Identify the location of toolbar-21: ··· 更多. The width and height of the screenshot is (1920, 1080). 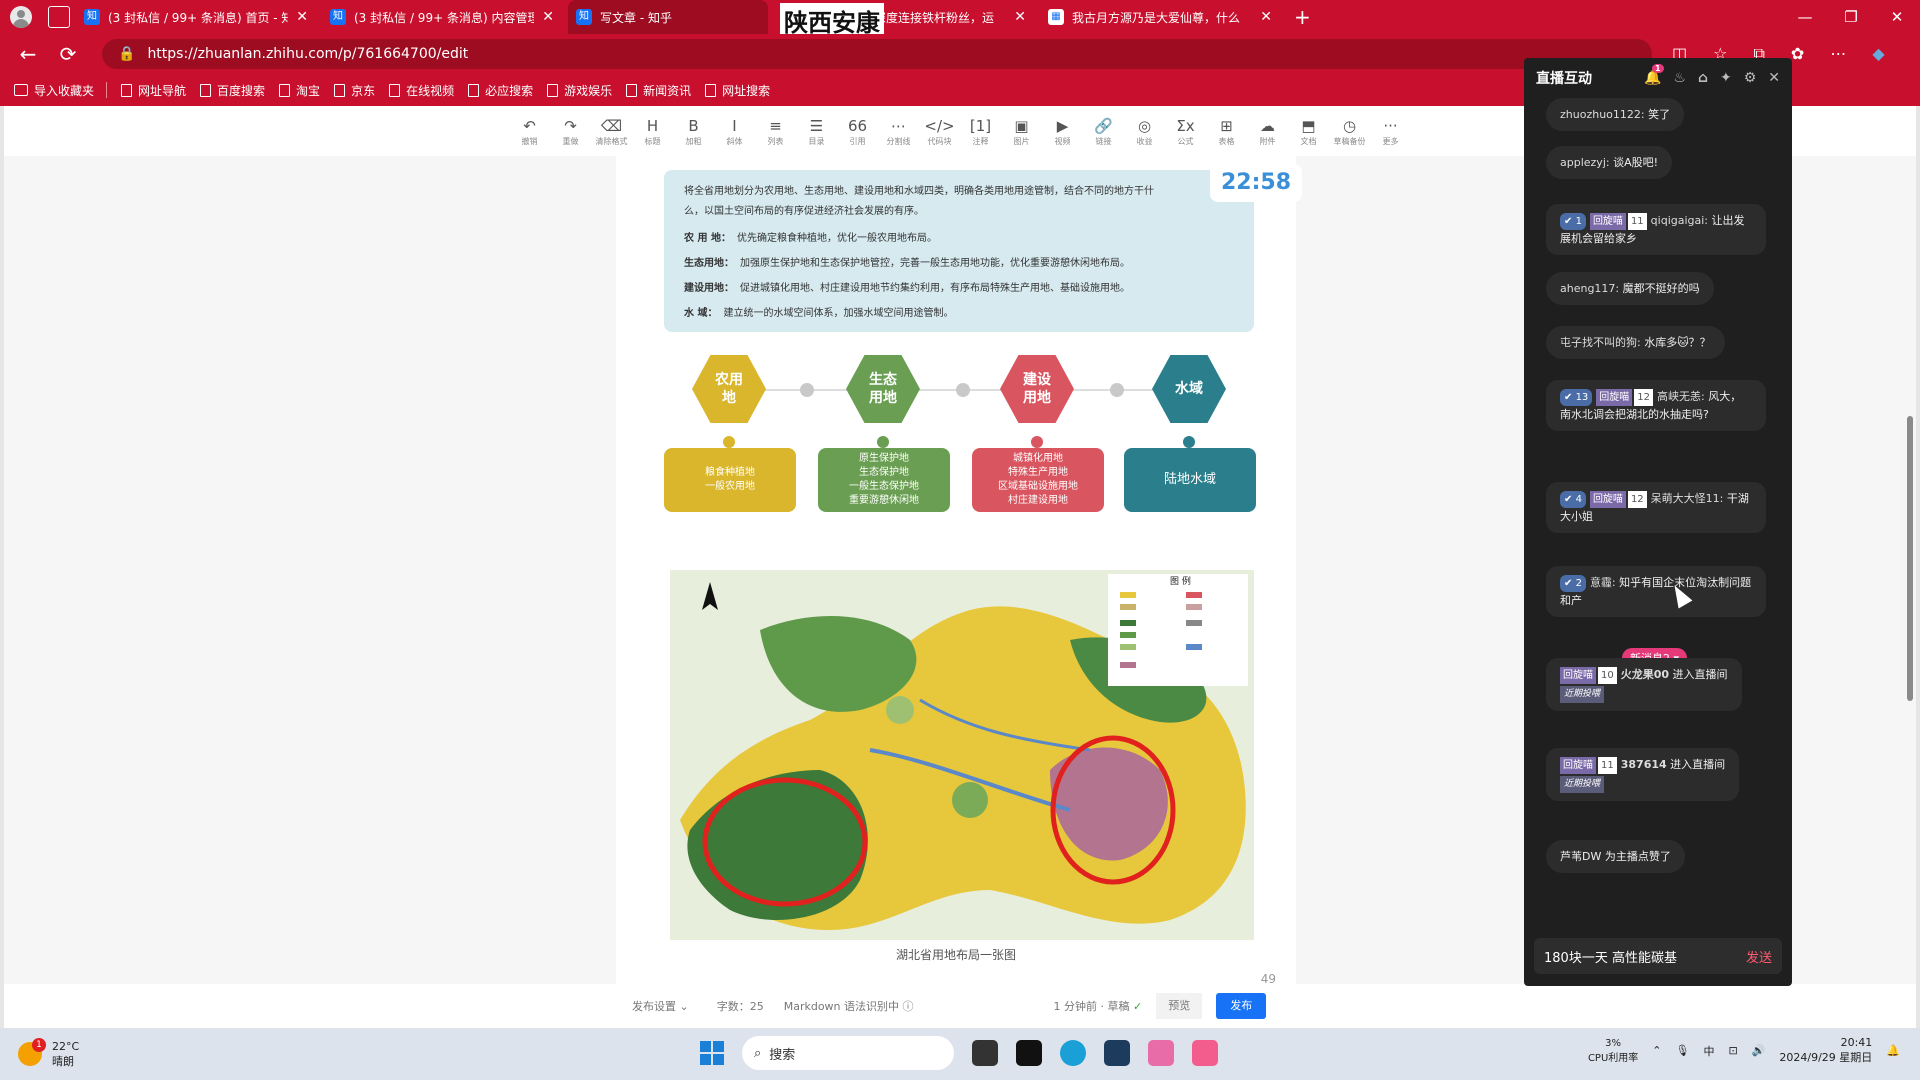
(1390, 131).